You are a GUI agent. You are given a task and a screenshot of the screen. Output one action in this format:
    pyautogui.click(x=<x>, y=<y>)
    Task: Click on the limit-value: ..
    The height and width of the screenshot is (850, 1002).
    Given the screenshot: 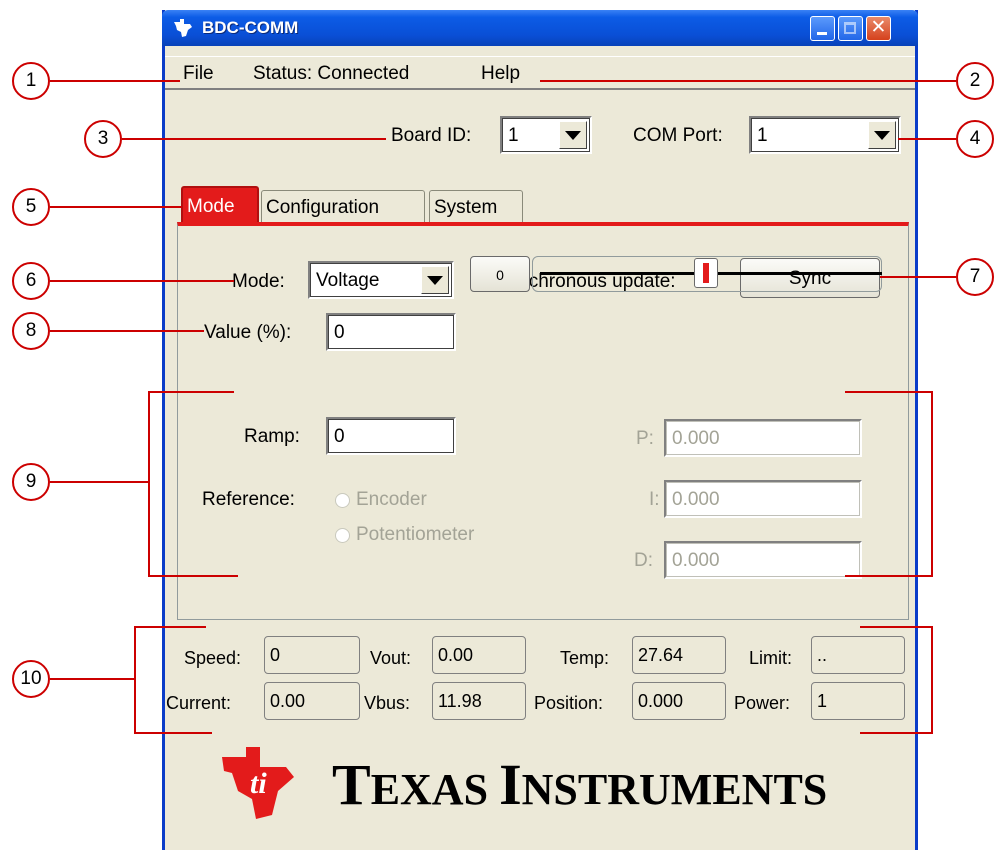 What is the action you would take?
    pyautogui.click(x=858, y=655)
    